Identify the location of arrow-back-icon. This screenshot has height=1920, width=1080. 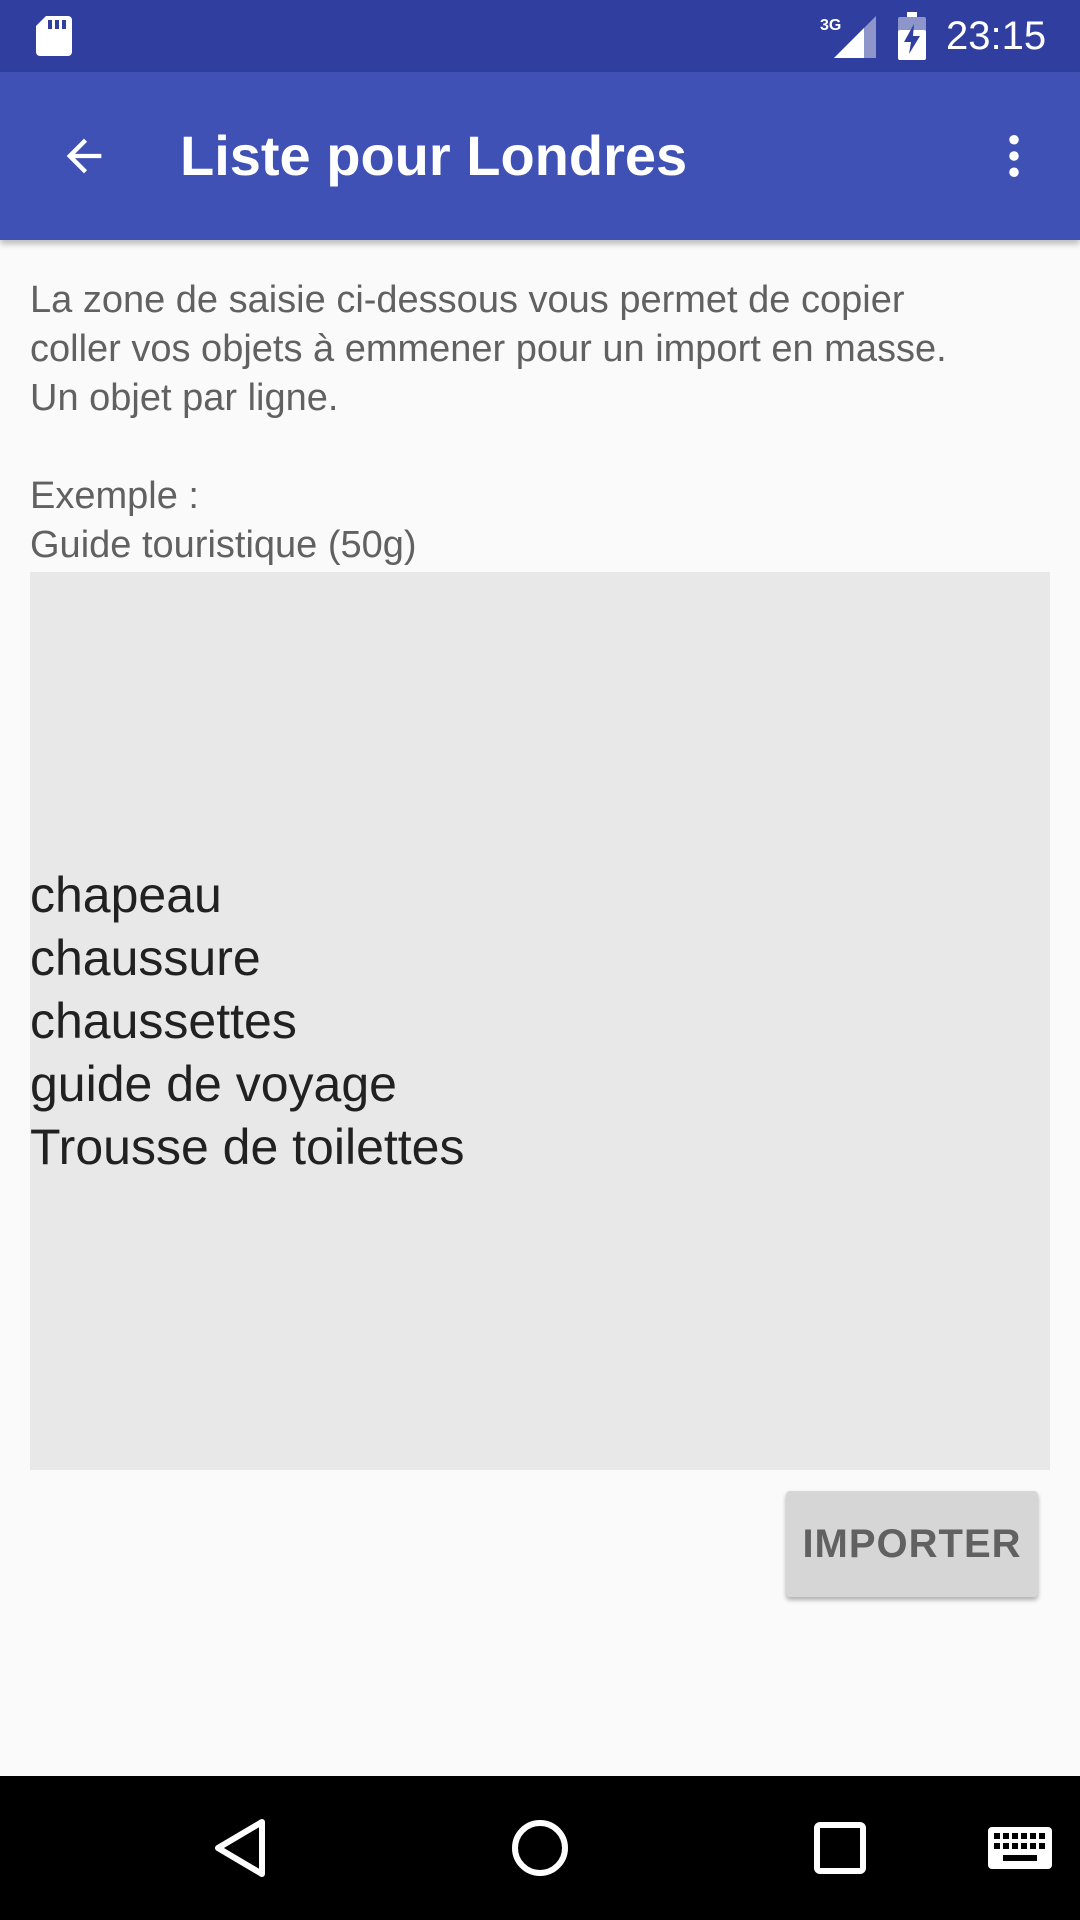
(84, 156).